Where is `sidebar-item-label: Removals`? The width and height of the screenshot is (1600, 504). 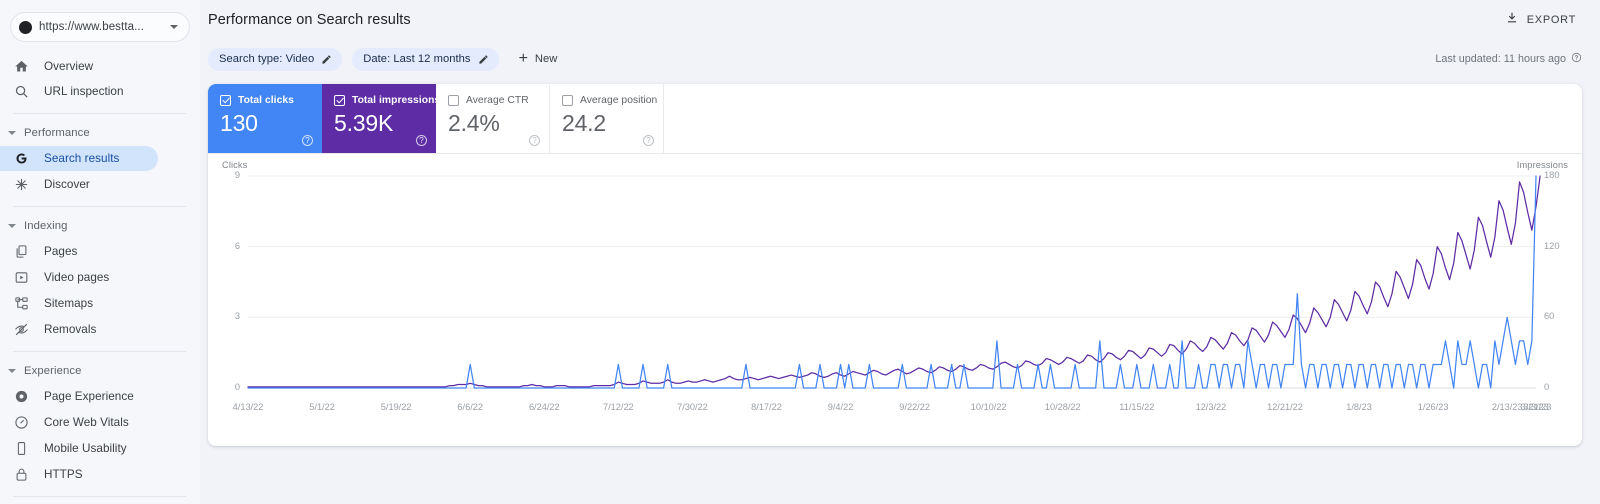
sidebar-item-label: Removals is located at coordinates (70, 329).